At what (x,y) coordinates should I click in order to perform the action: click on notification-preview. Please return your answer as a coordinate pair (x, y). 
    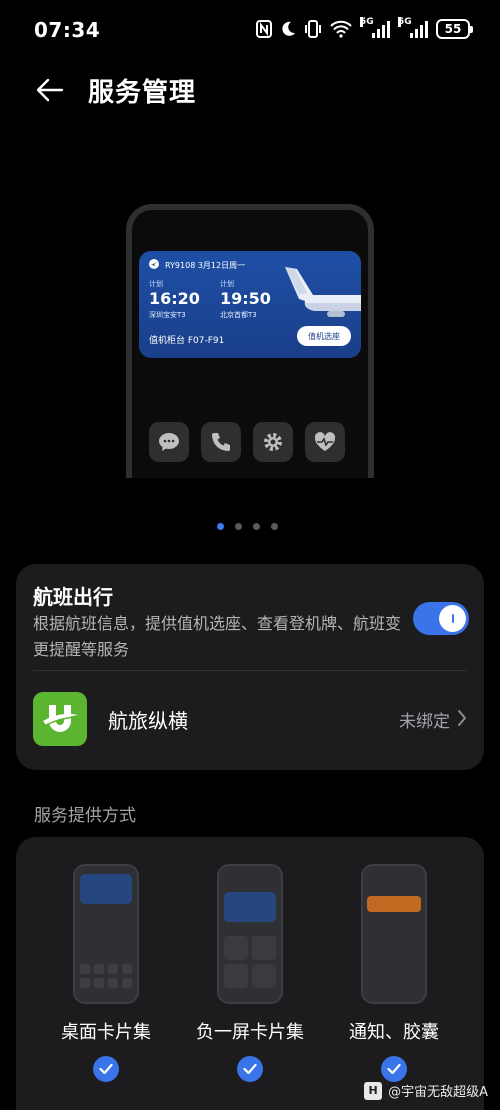
    Looking at the image, I should click on (394, 934).